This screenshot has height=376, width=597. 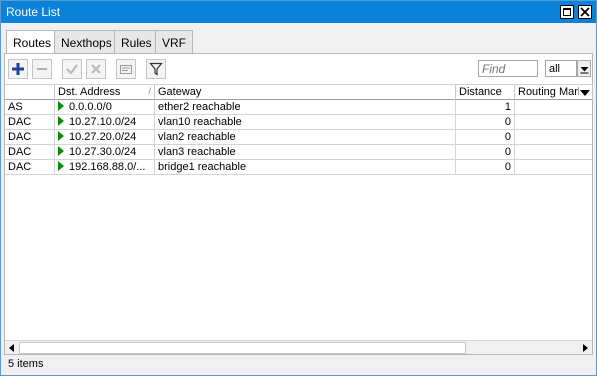 I want to click on disable-icon, so click(x=96, y=69).